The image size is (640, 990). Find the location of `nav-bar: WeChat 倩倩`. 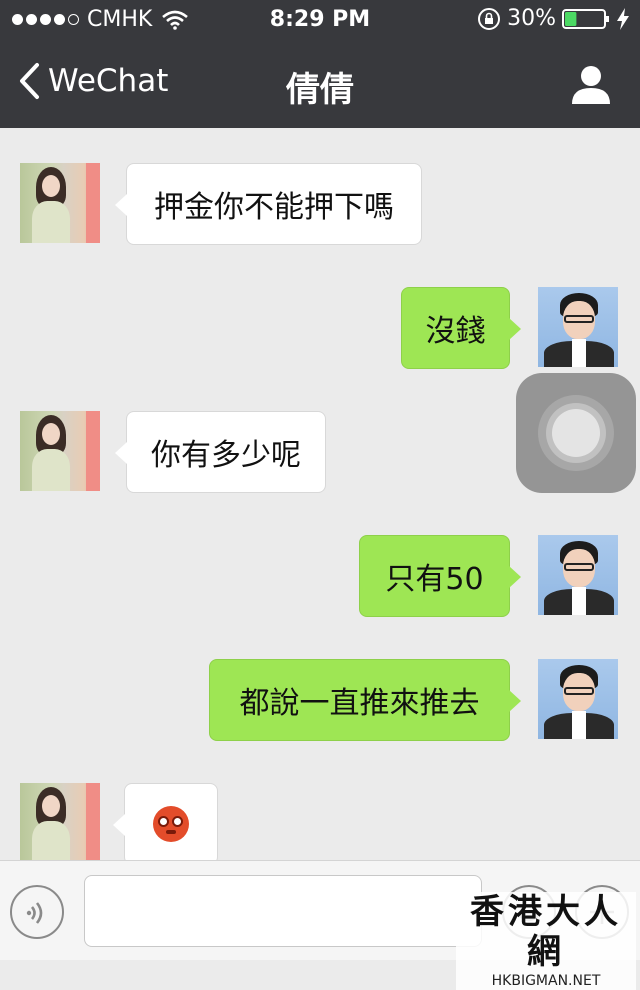

nav-bar: WeChat 倩倩 is located at coordinates (320, 84).